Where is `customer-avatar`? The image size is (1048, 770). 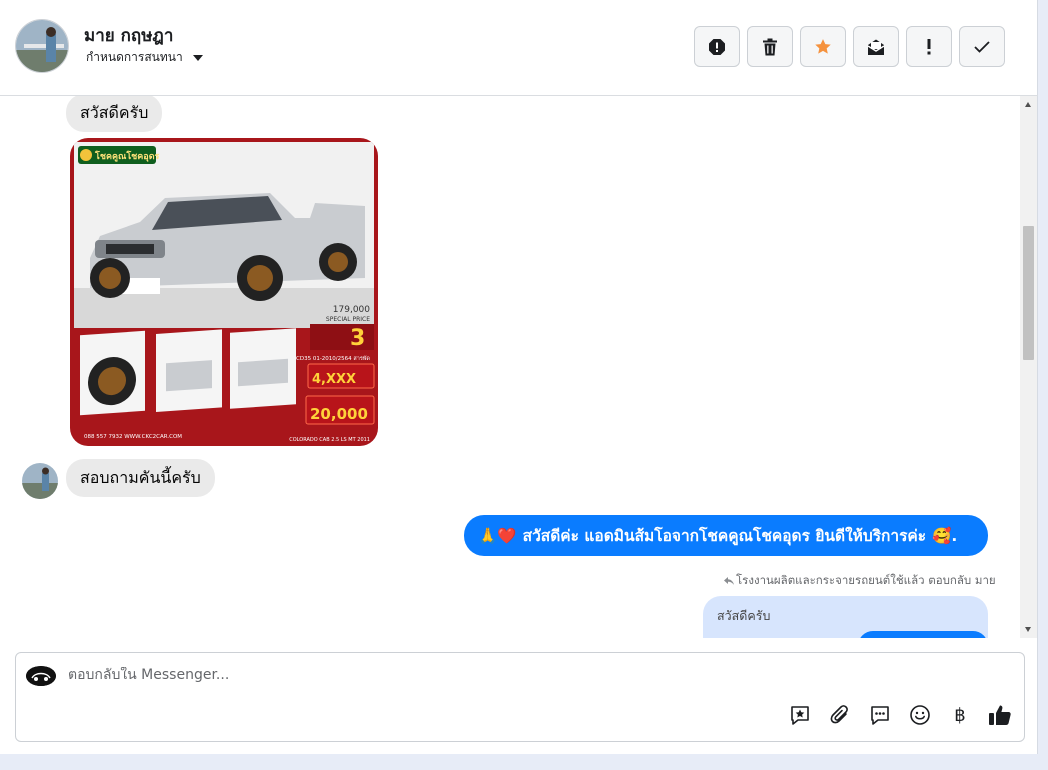
customer-avatar is located at coordinates (42, 46).